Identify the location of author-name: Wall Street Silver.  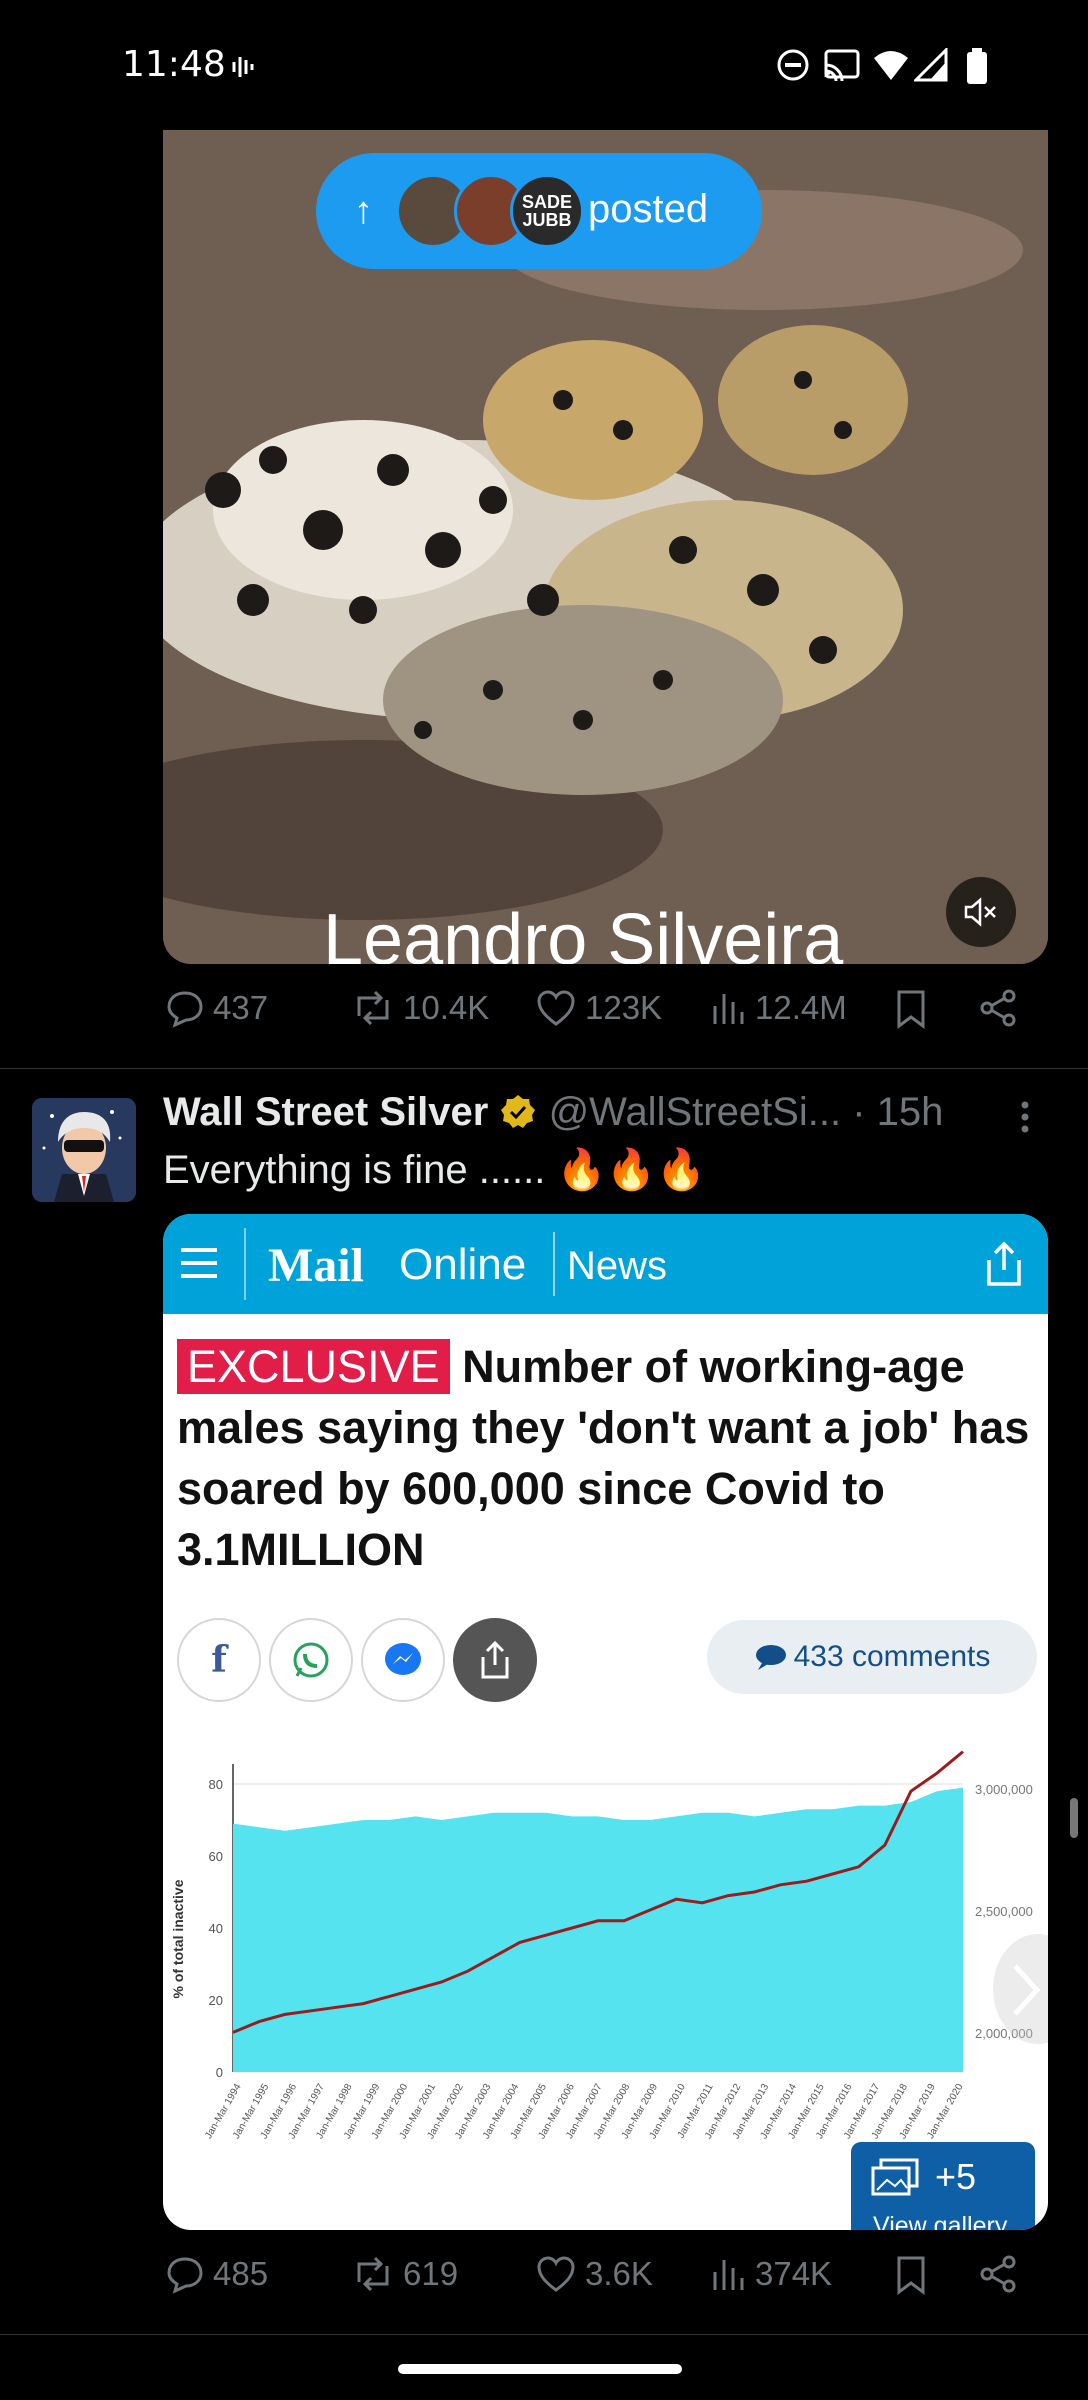
(325, 1112).